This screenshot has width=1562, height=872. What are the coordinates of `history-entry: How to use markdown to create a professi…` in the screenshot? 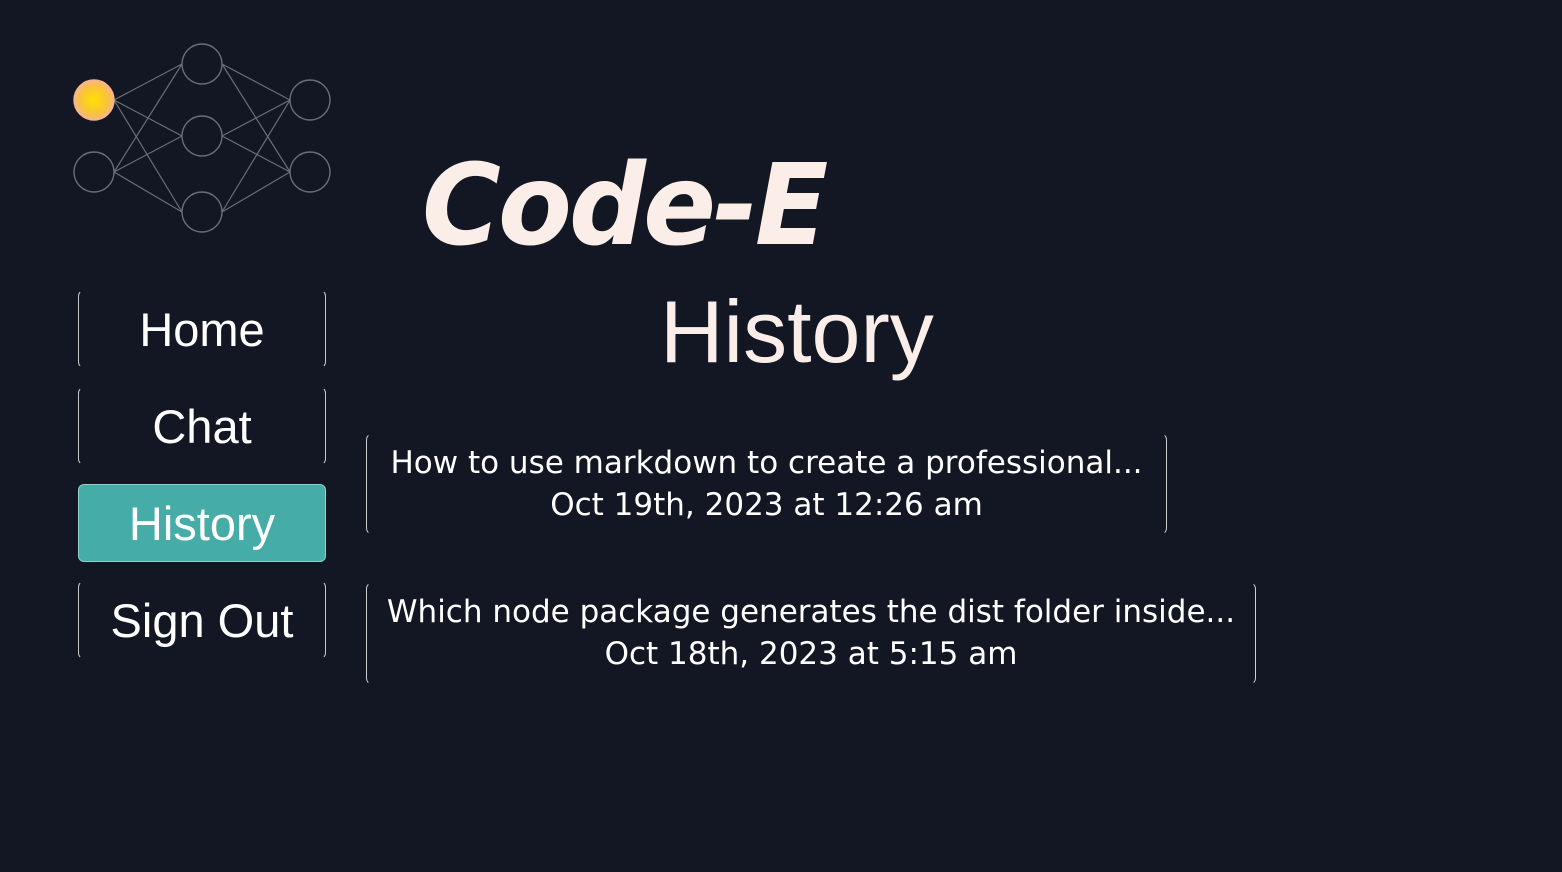 It's located at (766, 484).